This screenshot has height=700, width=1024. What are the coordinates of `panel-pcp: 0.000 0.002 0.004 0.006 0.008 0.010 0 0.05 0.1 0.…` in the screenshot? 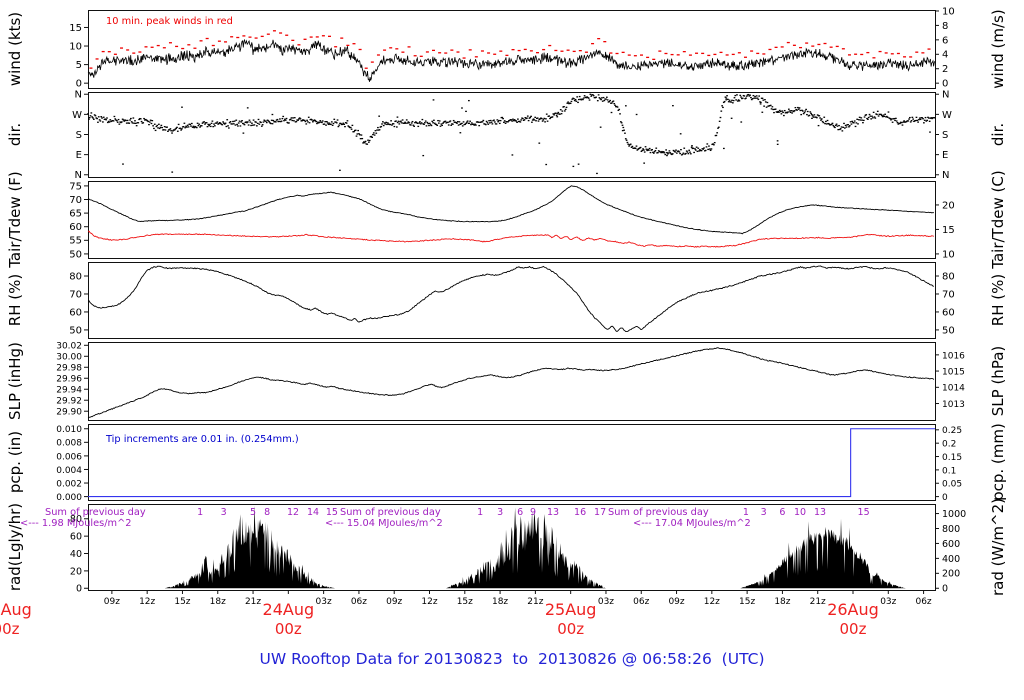 It's located at (506, 463).